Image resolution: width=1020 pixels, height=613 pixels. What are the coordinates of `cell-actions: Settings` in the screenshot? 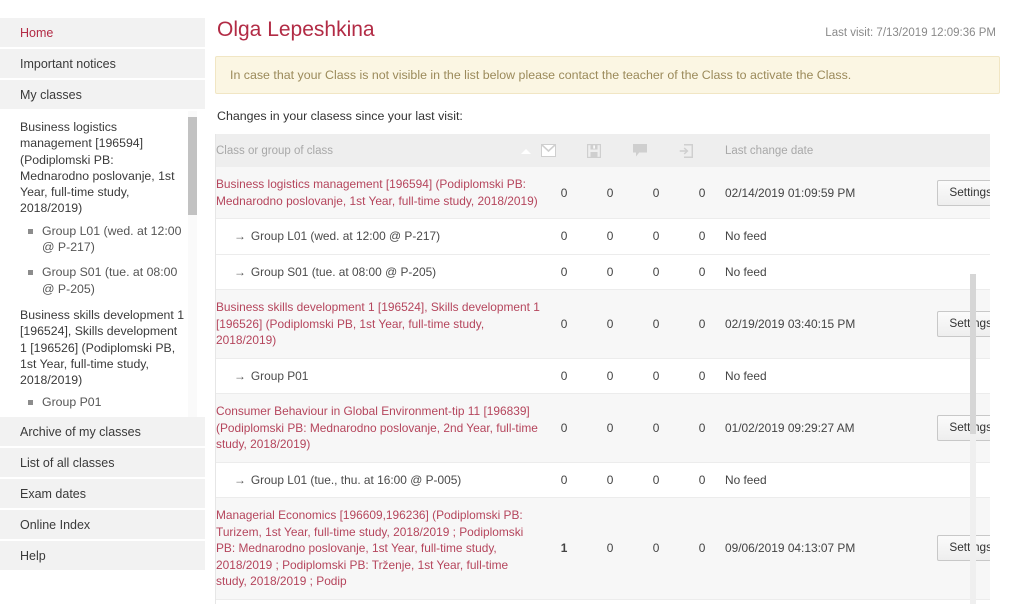 It's located at (942, 193).